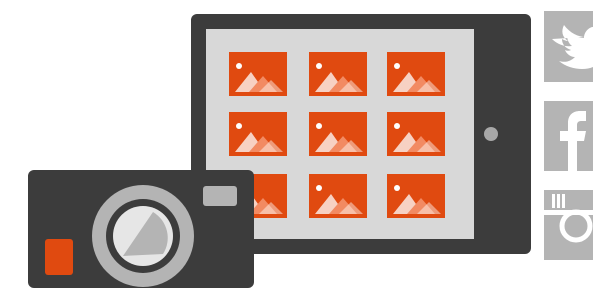 The width and height of the screenshot is (593, 288). I want to click on facebook-icon, so click(568, 136).